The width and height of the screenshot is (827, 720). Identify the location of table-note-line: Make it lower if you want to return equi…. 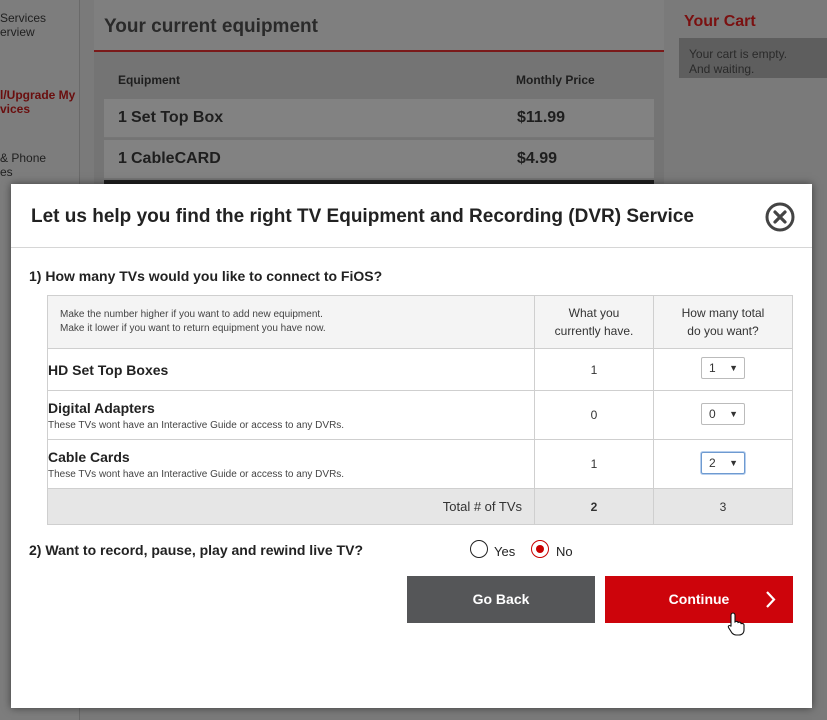
(193, 328).